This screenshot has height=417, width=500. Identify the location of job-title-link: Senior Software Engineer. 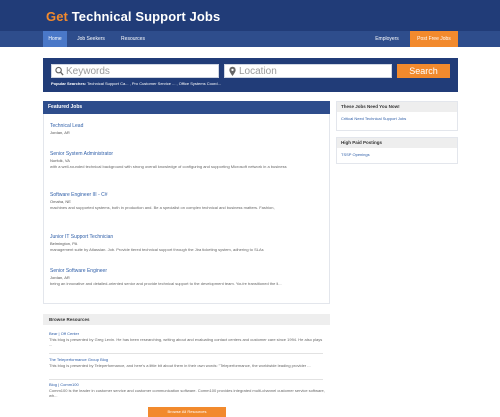
(188, 271).